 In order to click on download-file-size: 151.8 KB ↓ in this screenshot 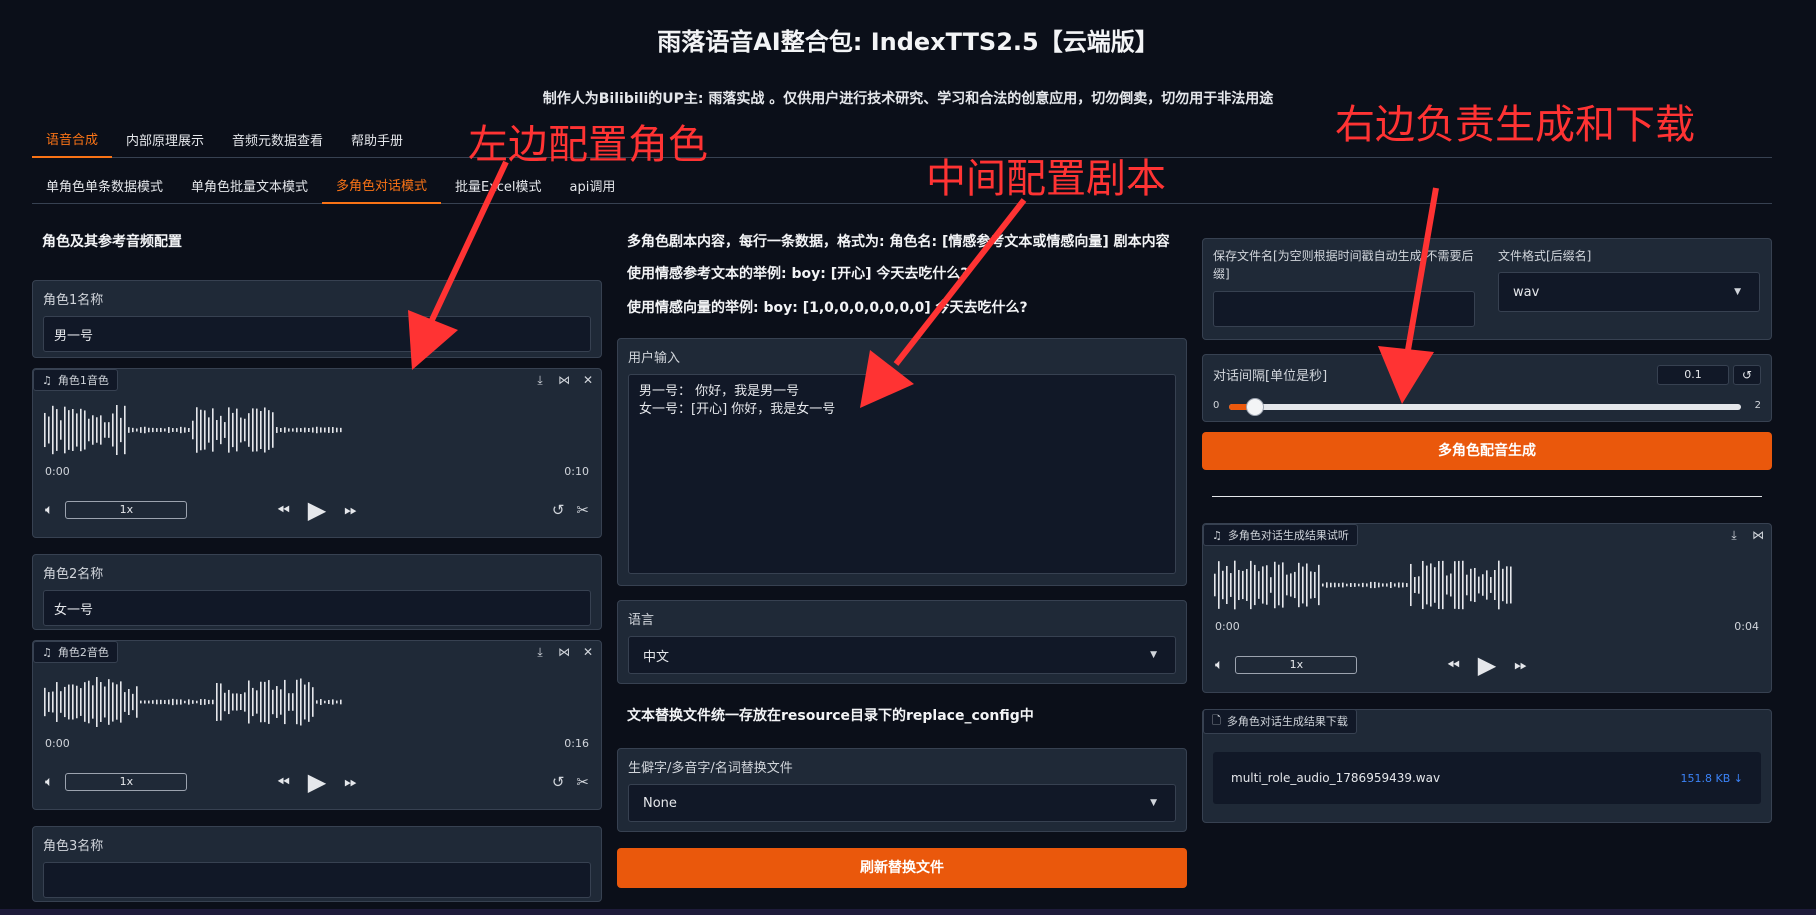, I will do `click(1712, 778)`.